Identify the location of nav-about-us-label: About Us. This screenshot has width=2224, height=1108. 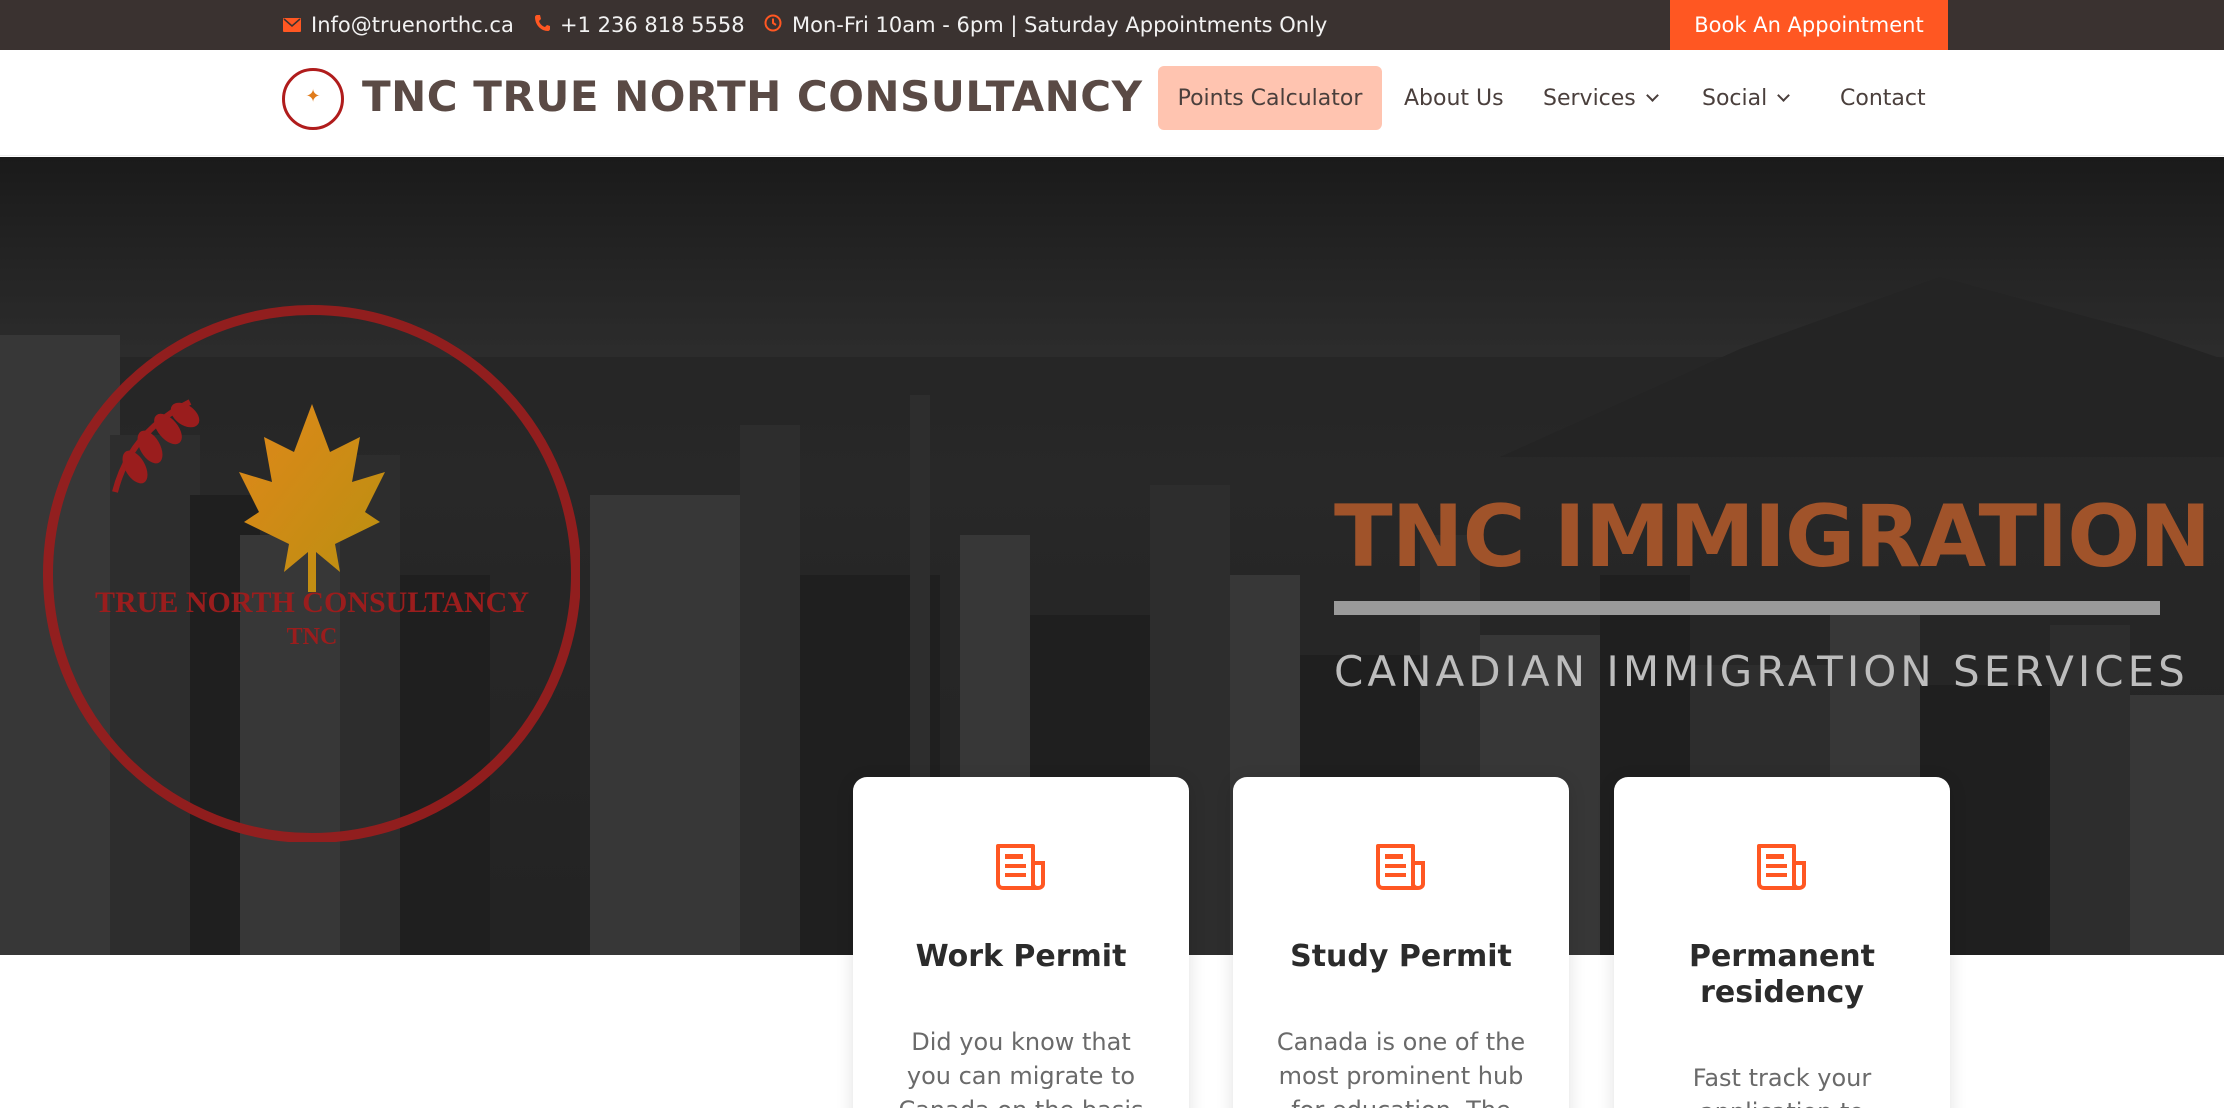
(1454, 98).